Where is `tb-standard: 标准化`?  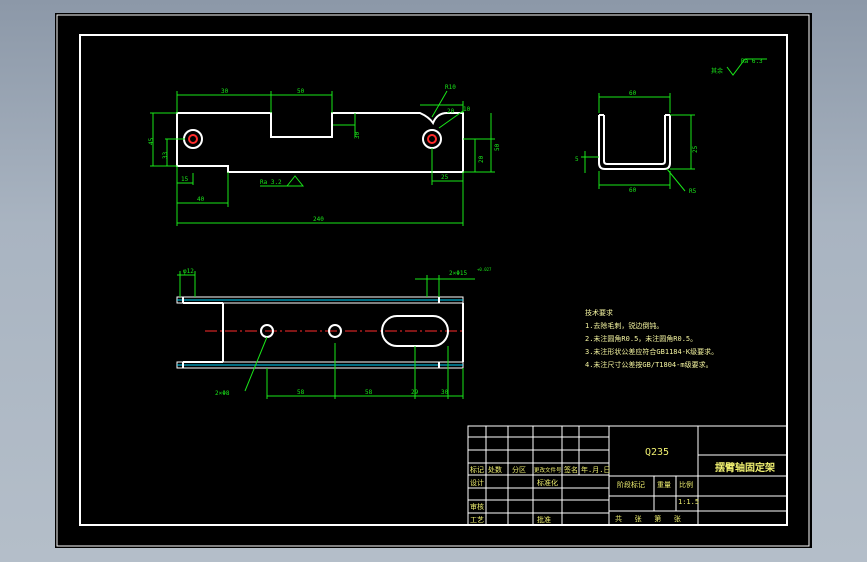
tb-standard: 标准化 is located at coordinates (547, 482).